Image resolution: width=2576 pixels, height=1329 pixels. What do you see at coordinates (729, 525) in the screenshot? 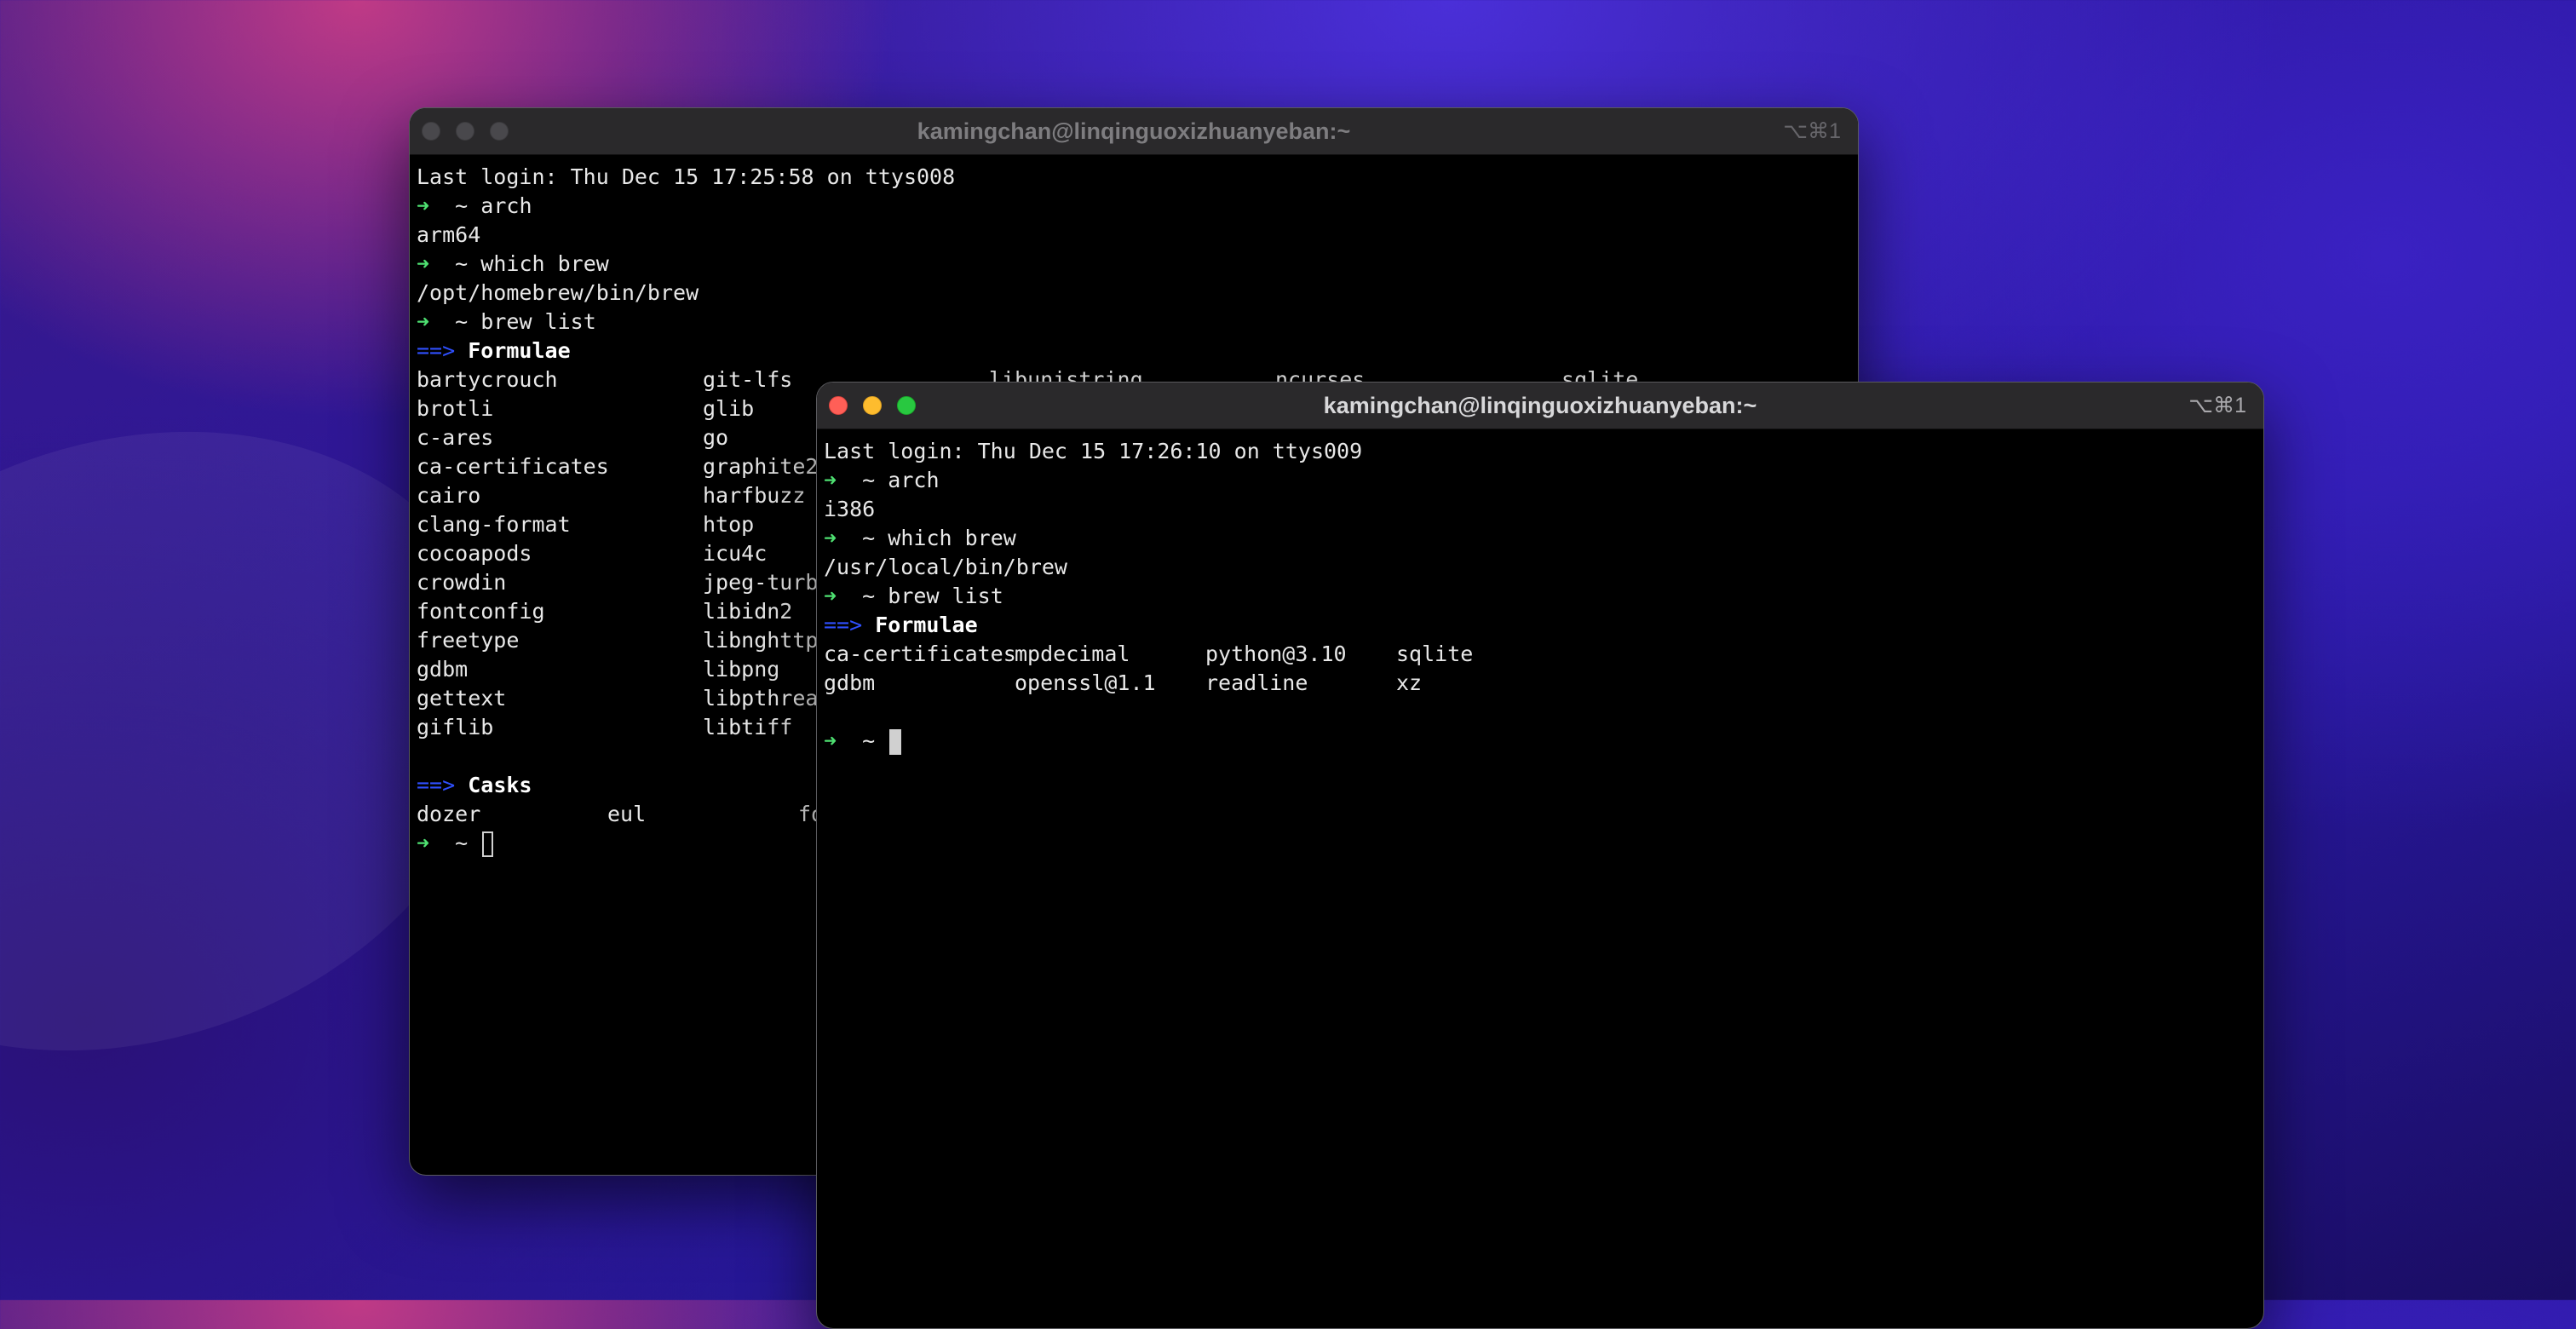
I see `formula-item: htop` at bounding box center [729, 525].